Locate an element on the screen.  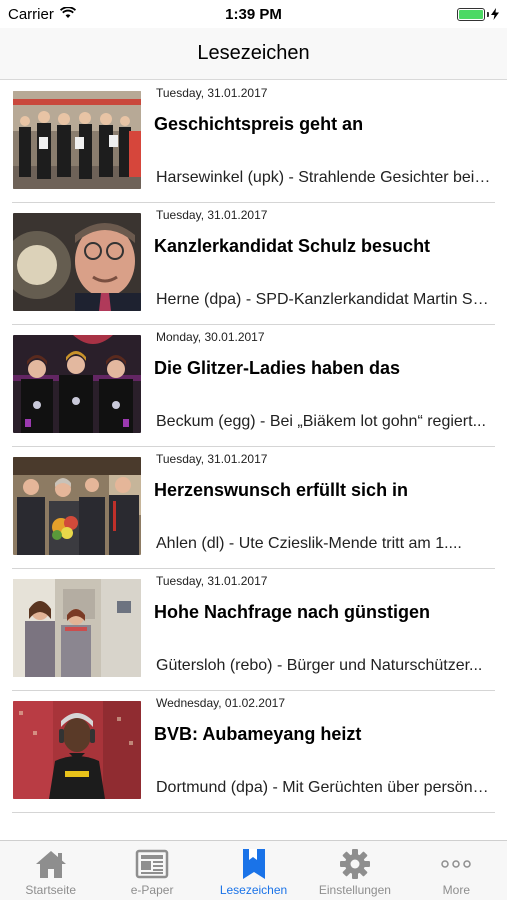
article-headline: Hohe Nachfrage nach günstigen is located at coordinates (292, 612).